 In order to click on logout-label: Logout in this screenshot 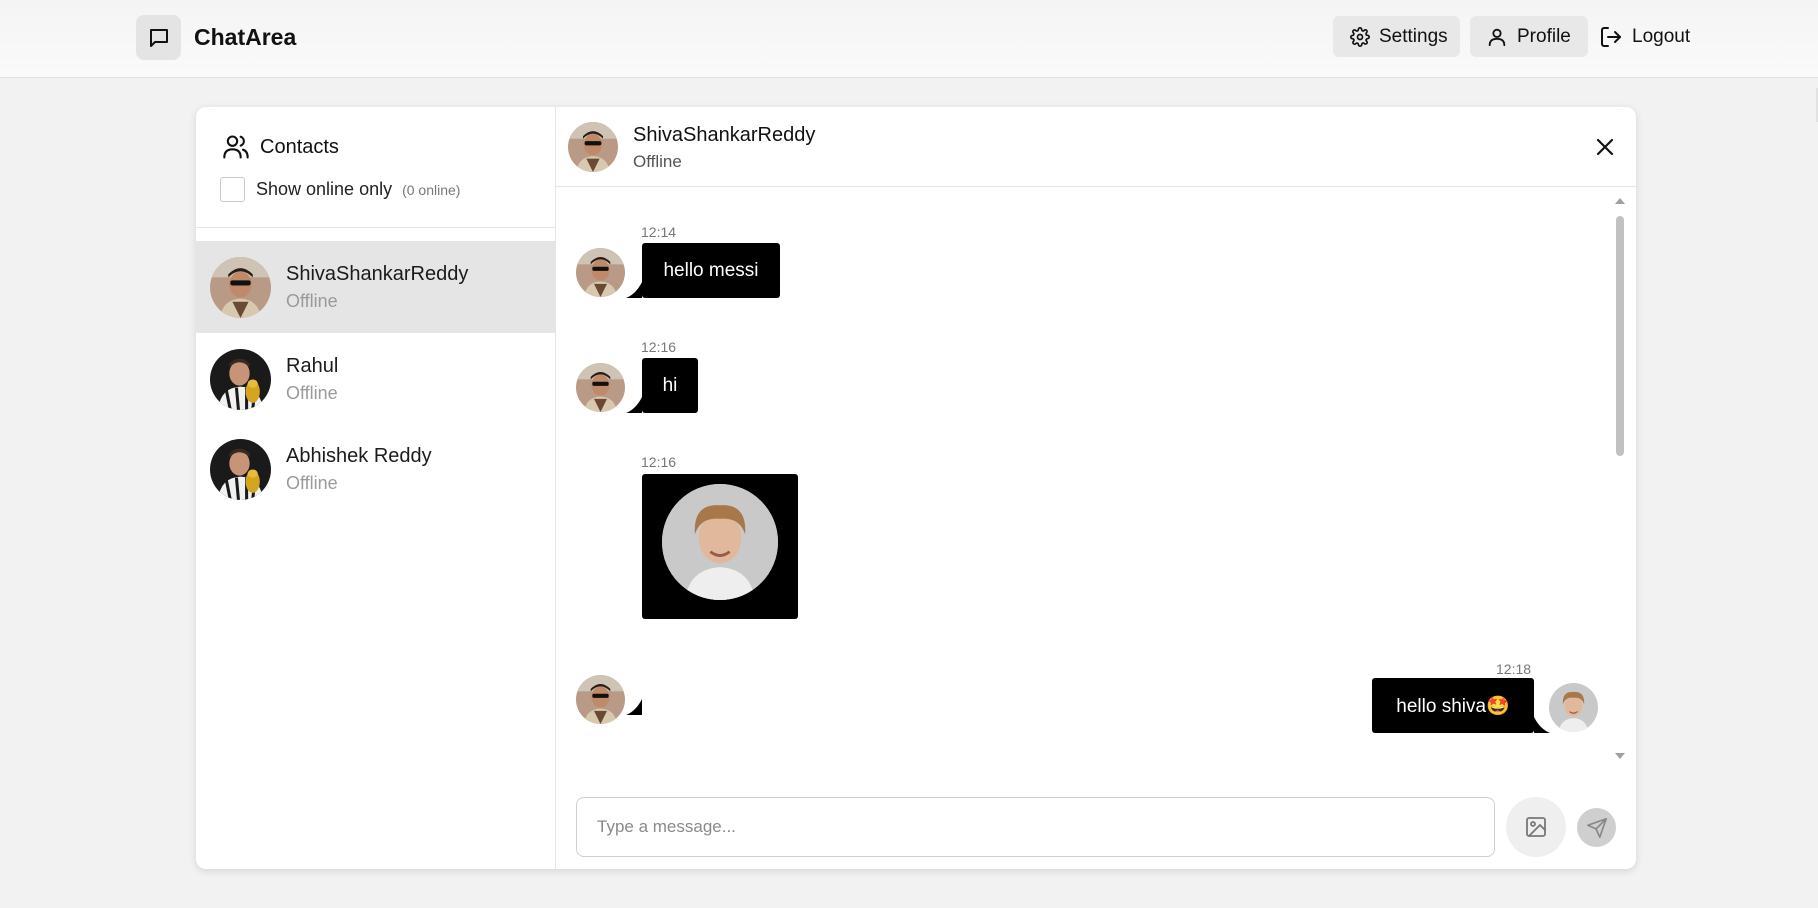, I will do `click(1661, 36)`.